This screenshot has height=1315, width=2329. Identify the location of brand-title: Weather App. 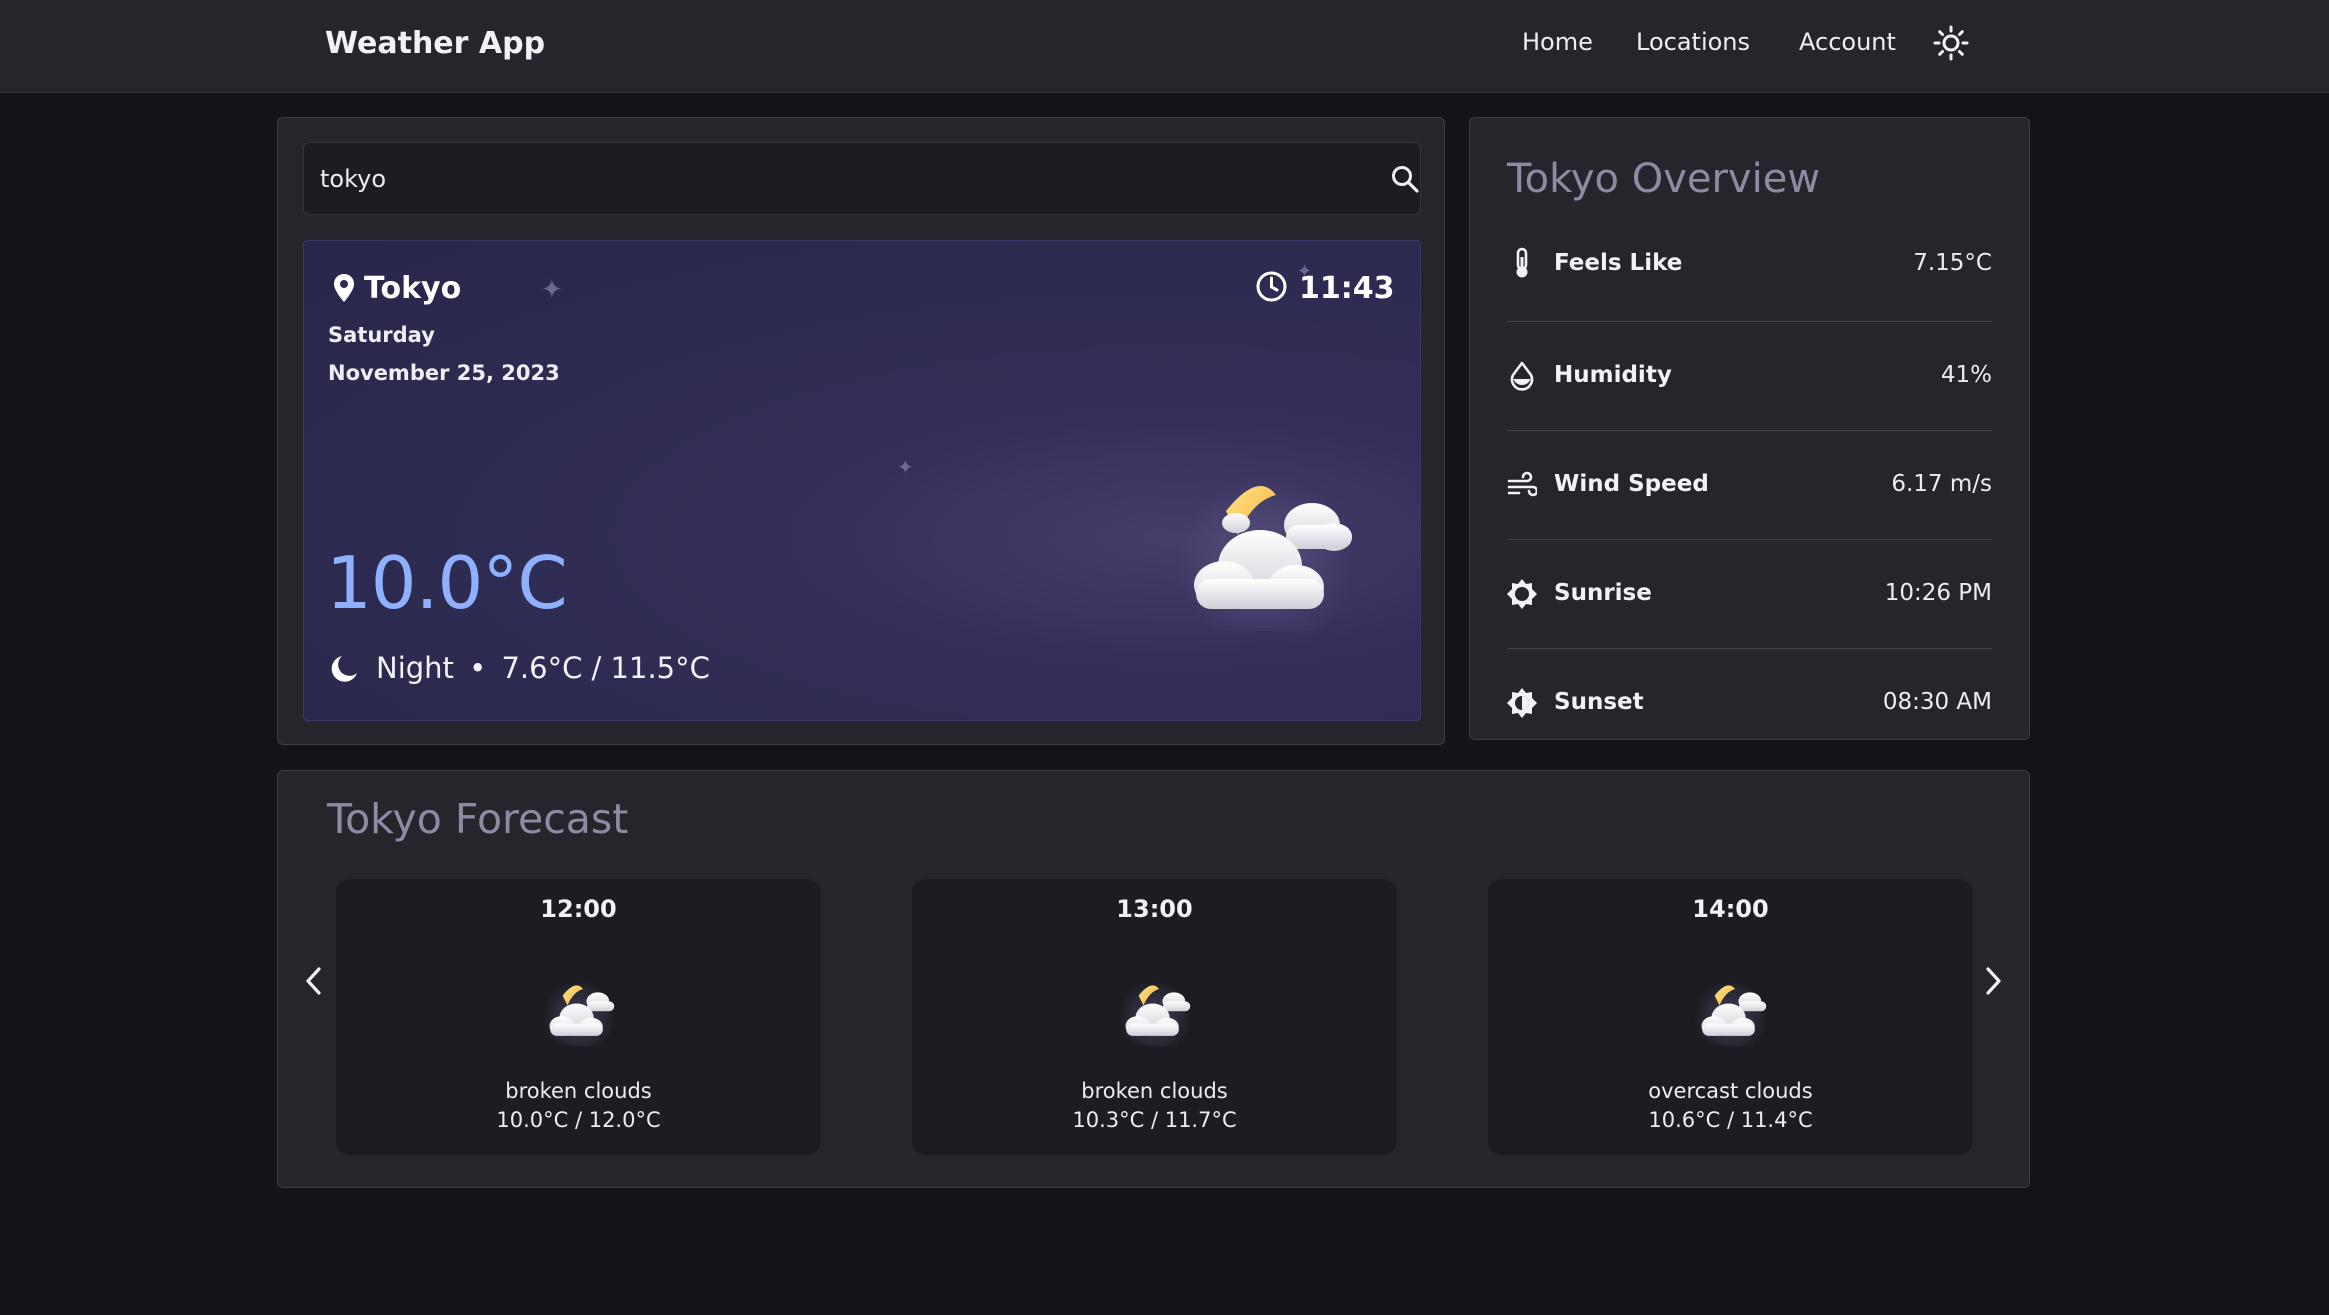
(435, 43).